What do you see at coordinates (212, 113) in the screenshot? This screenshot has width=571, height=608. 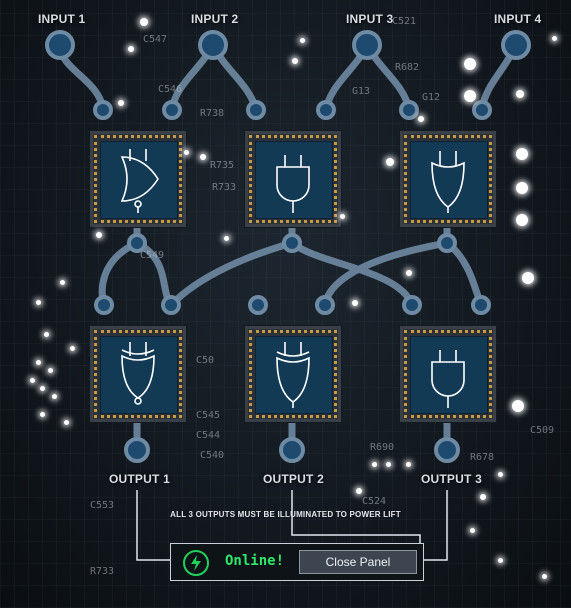 I see `silkscreen-label: R738` at bounding box center [212, 113].